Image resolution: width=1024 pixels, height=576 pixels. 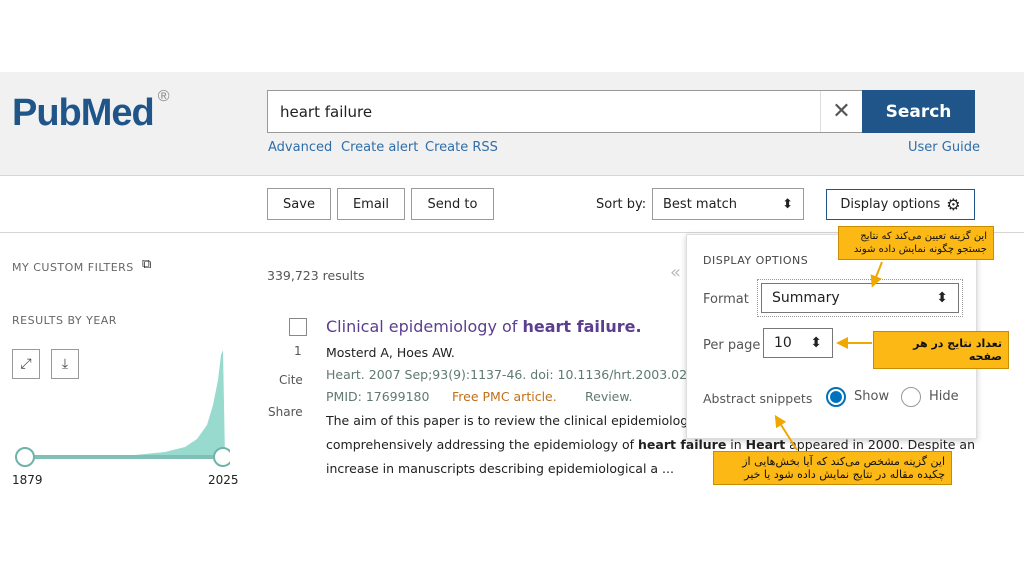 I want to click on per-page-select: 10 ⬍, so click(x=798, y=343).